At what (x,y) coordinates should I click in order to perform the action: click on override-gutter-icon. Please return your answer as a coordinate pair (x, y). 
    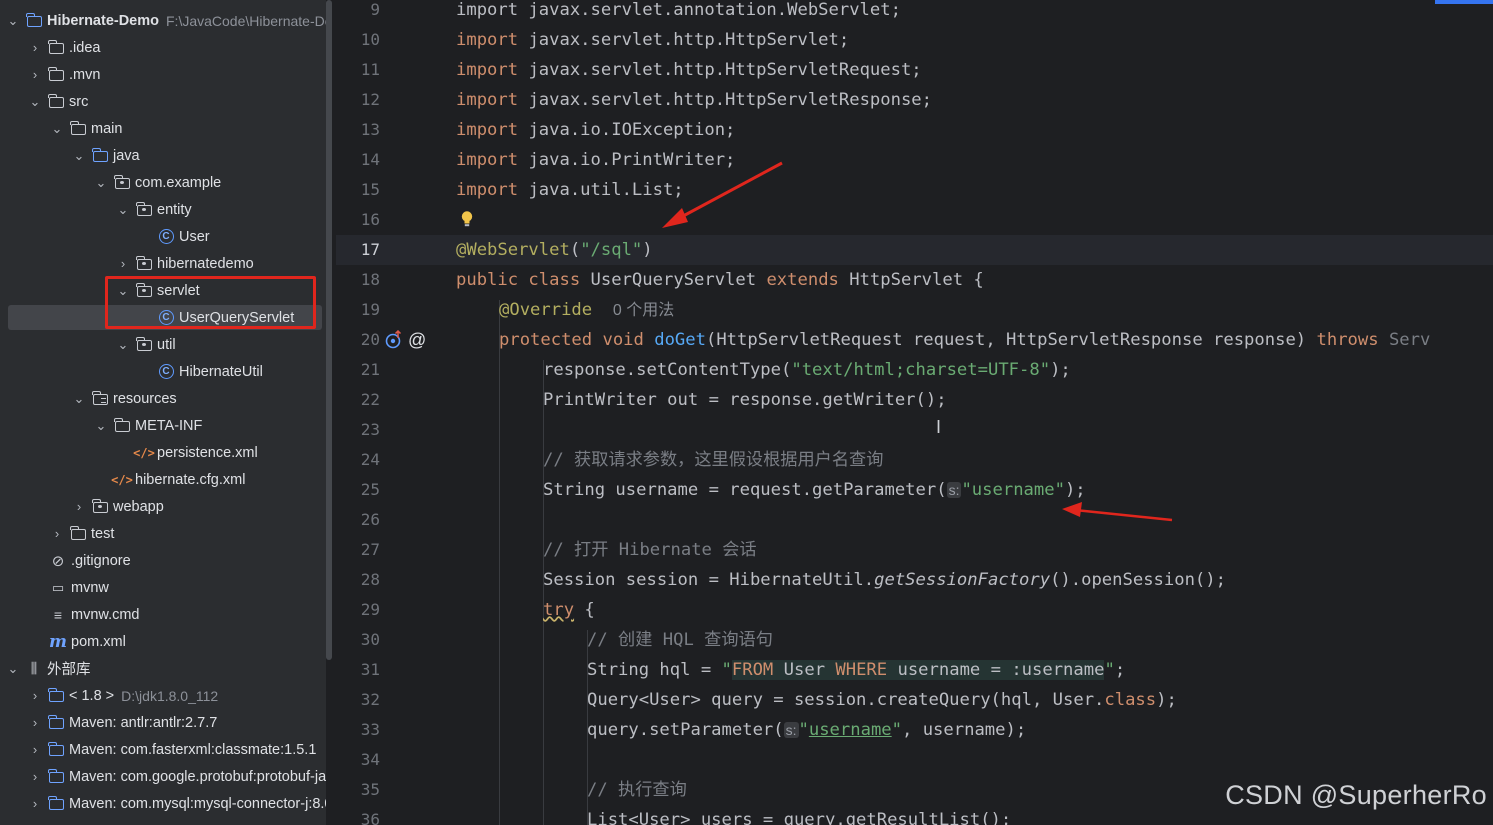
    Looking at the image, I should click on (394, 340).